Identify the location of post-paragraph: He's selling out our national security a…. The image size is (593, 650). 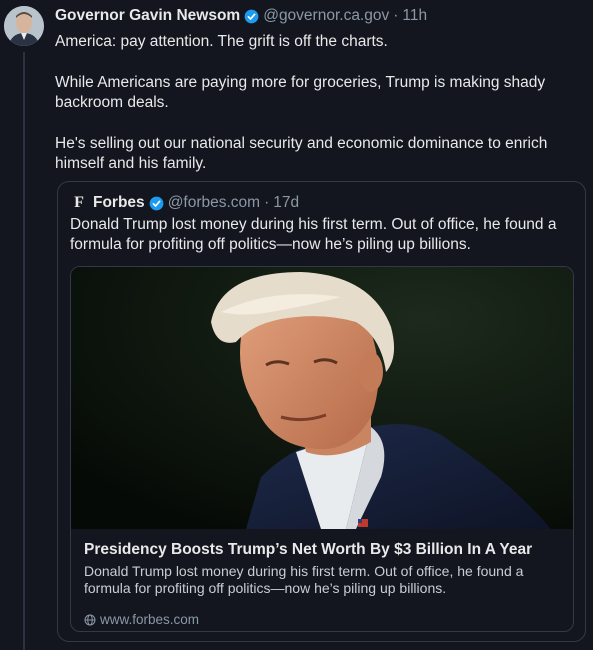
(301, 153).